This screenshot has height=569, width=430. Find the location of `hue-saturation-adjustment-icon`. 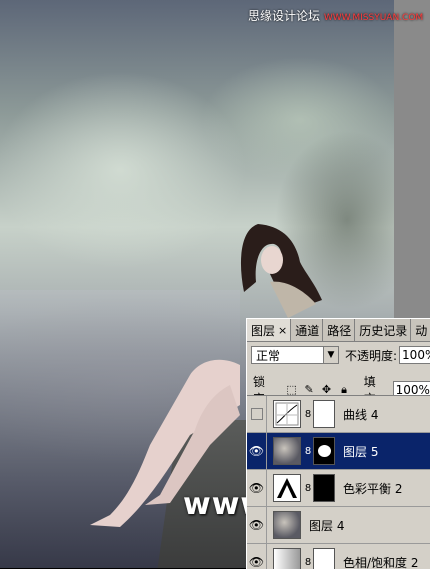

hue-saturation-adjustment-icon is located at coordinates (287, 558).